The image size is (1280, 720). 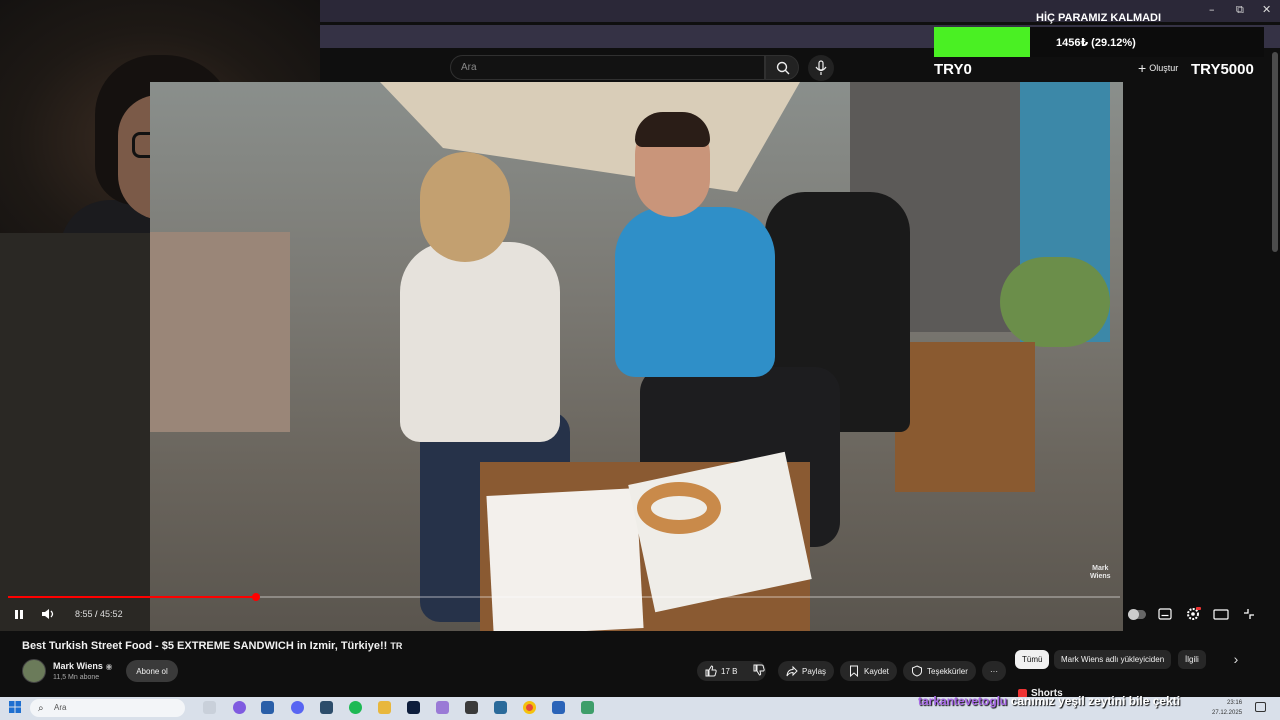 What do you see at coordinates (107, 708) in the screenshot?
I see `taskbar-search: ⌕ Ara` at bounding box center [107, 708].